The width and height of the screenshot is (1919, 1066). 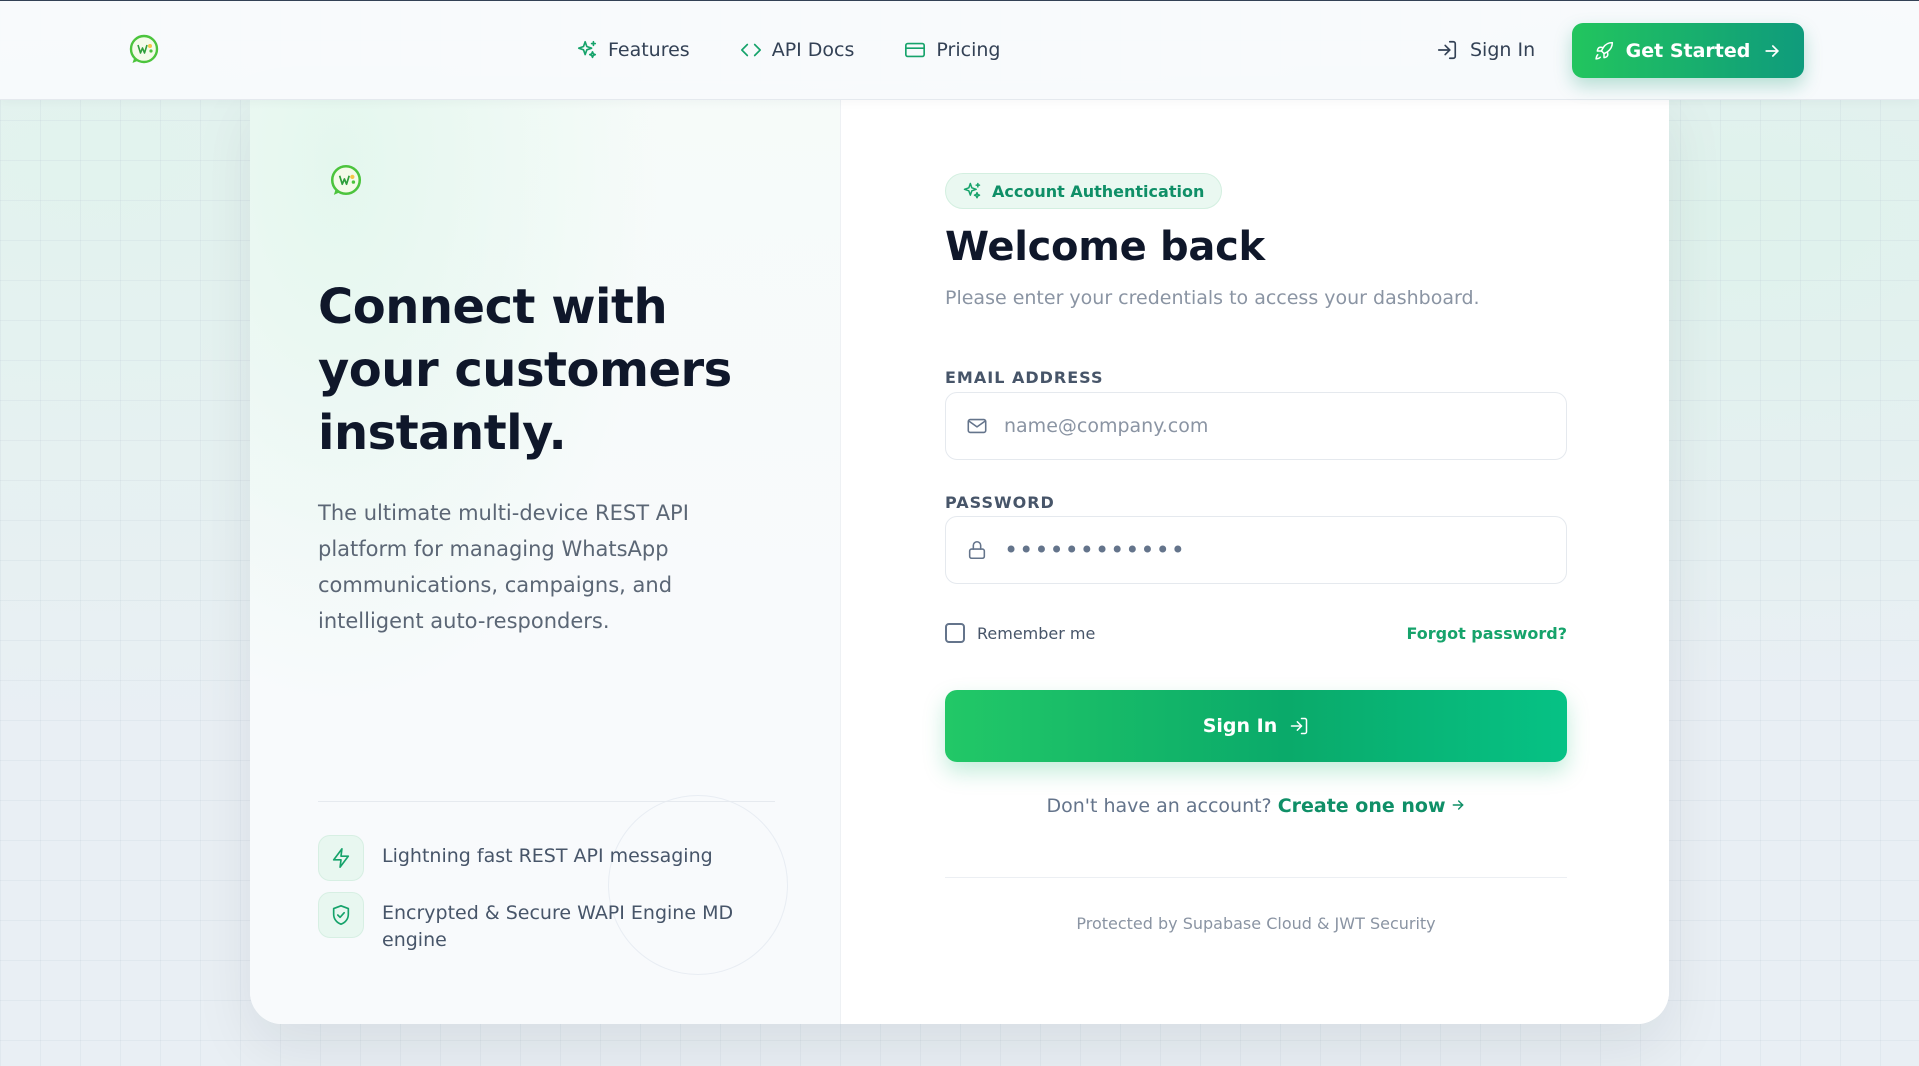 I want to click on lock-icon, so click(x=977, y=550).